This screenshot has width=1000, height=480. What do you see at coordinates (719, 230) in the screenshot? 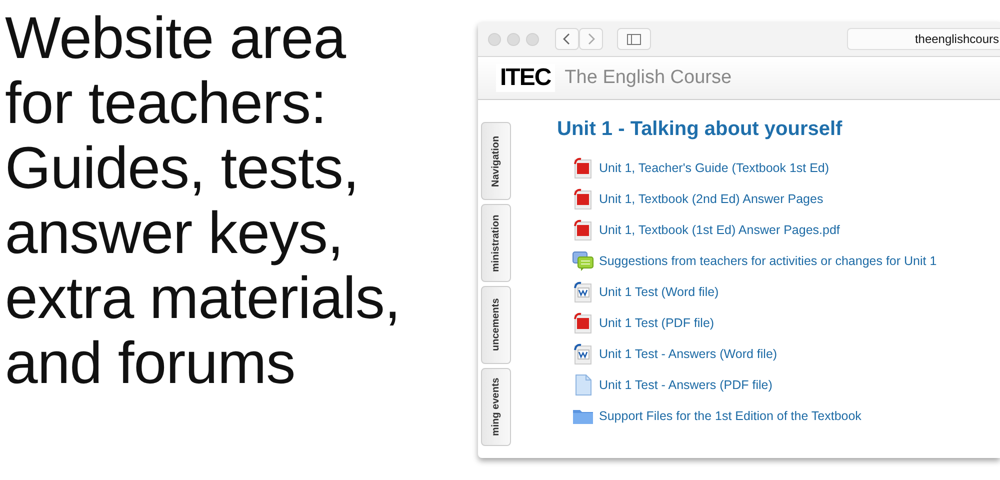
I see `resource-link: Unit 1, Textbook (1st Ed) Answer Pages.pdf` at bounding box center [719, 230].